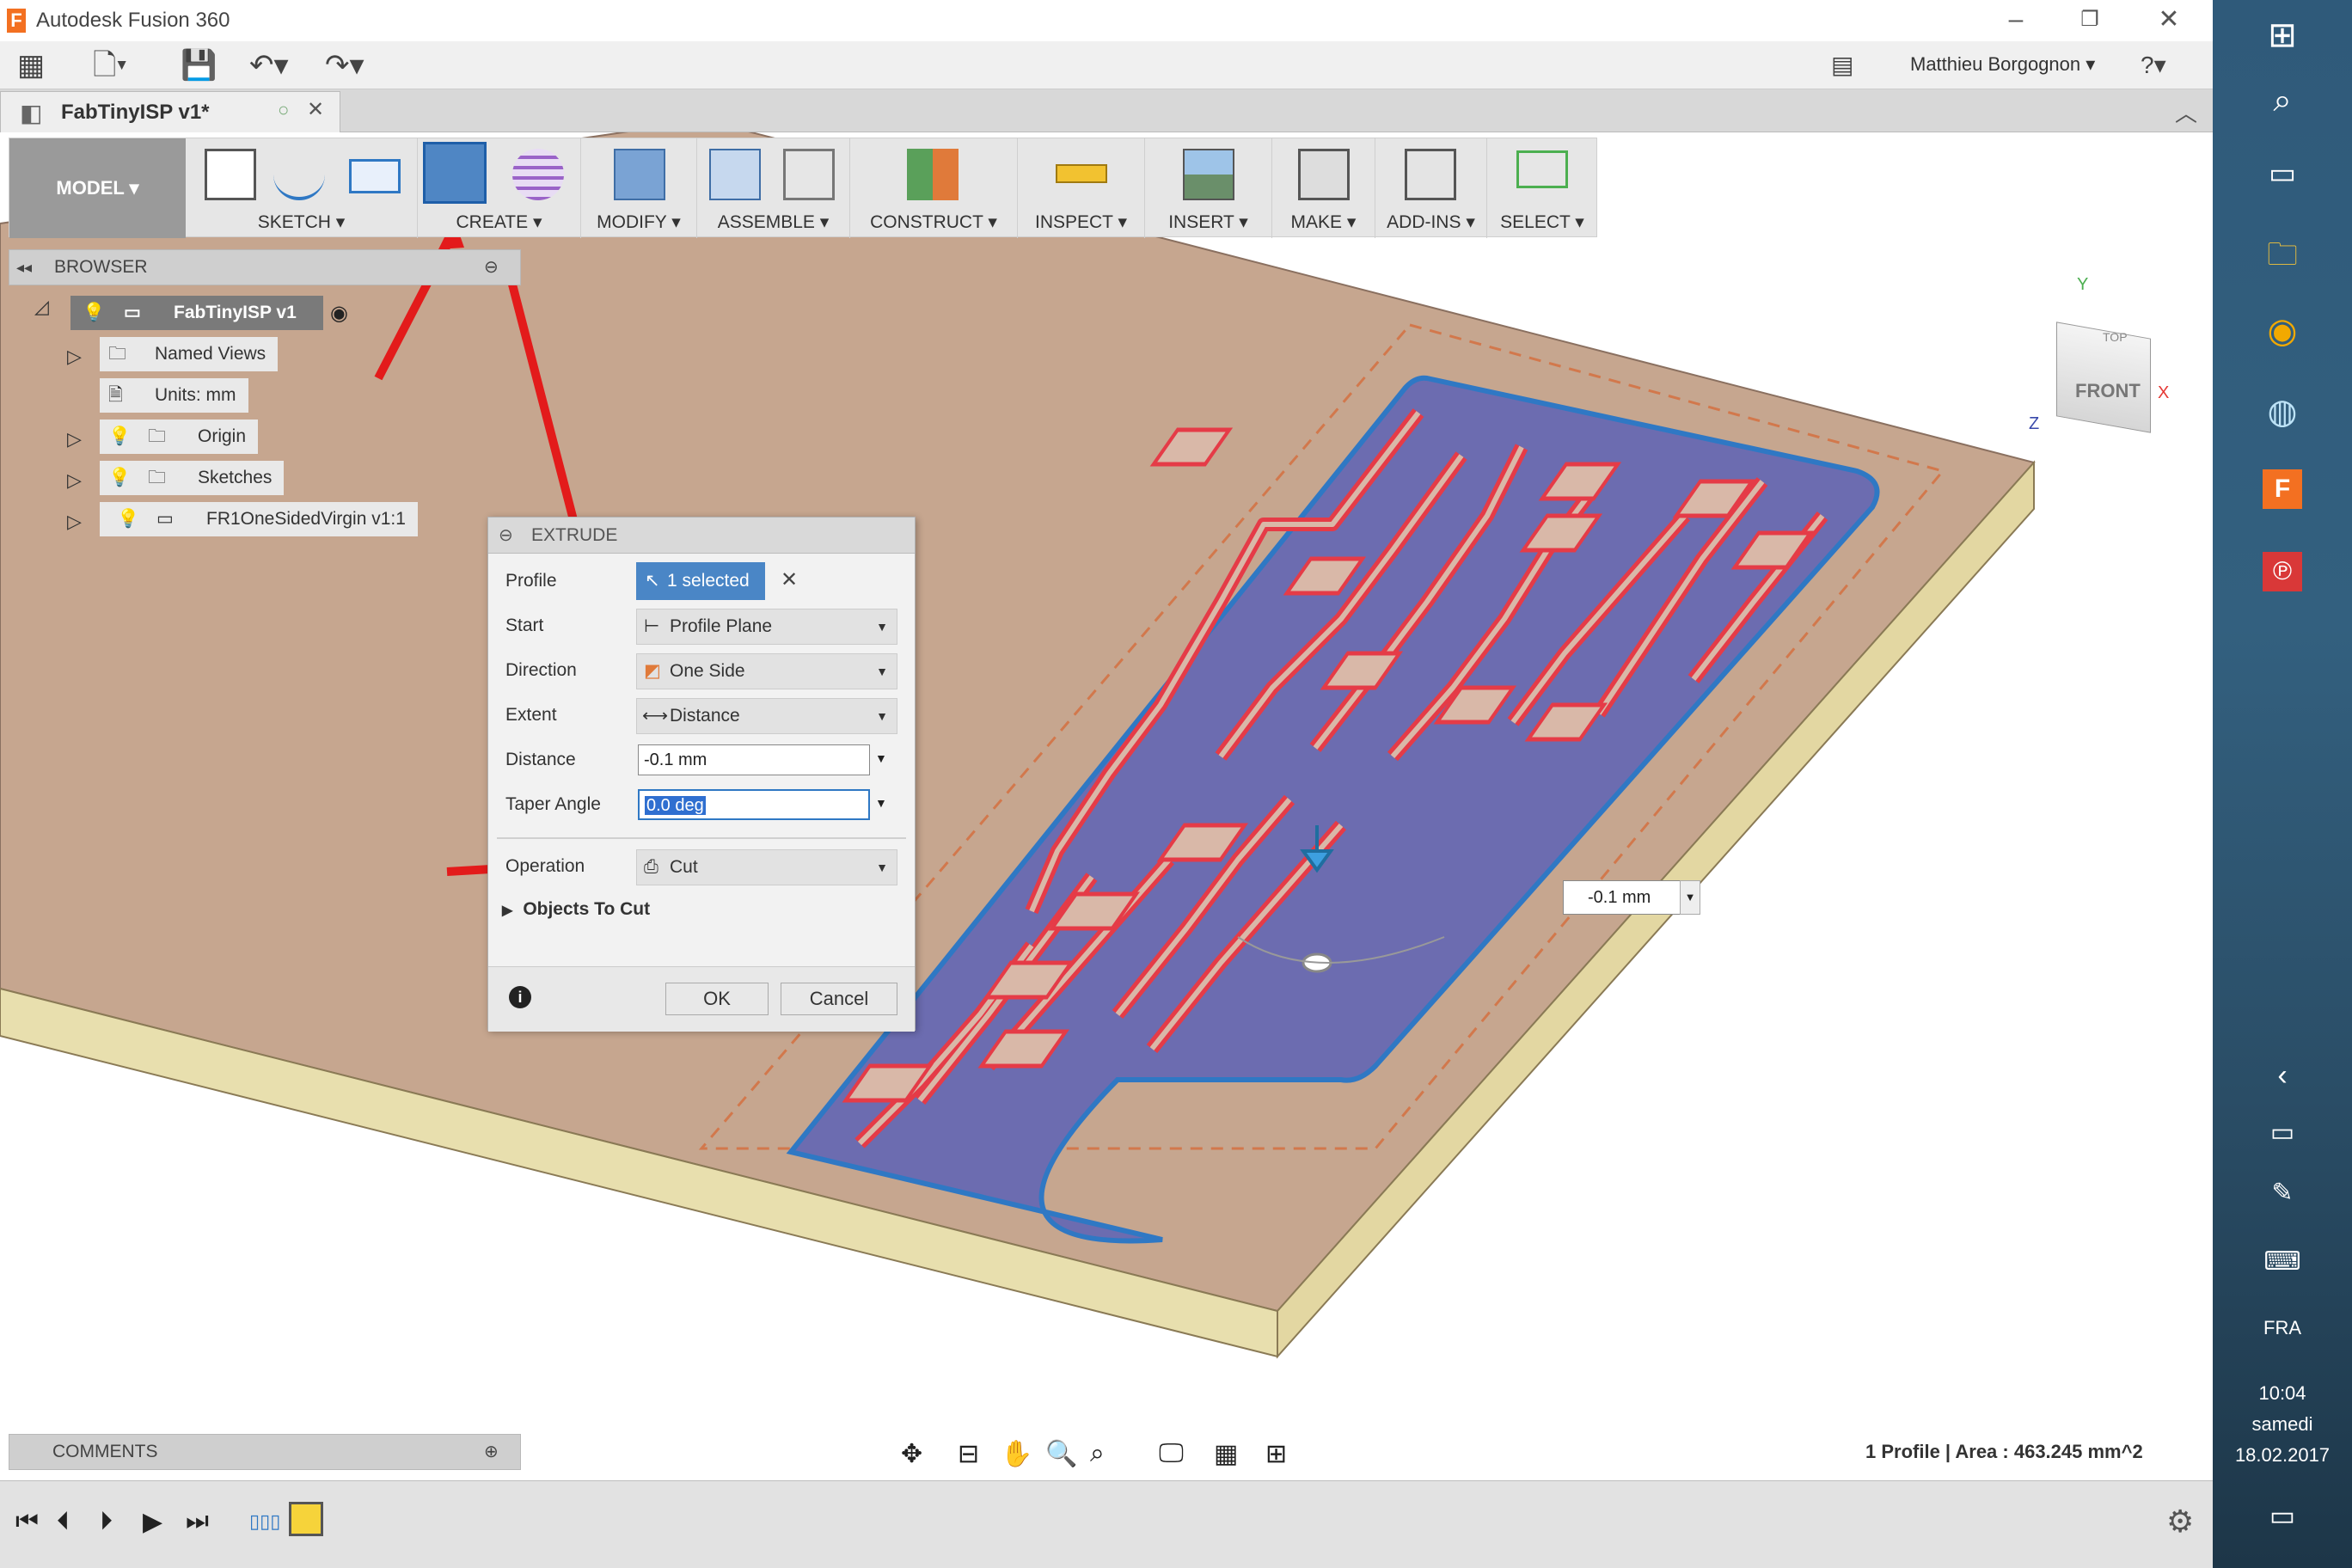 This screenshot has height=1568, width=2352. I want to click on joint-icon, so click(809, 174).